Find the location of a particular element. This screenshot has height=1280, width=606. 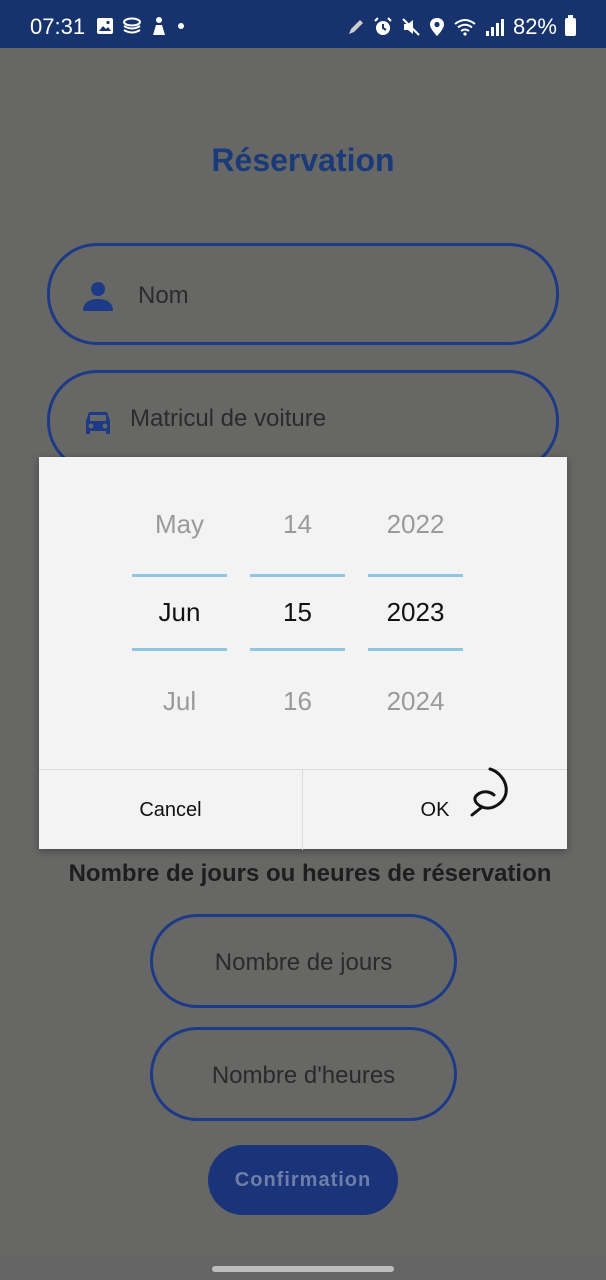

car-icon is located at coordinates (98, 423).